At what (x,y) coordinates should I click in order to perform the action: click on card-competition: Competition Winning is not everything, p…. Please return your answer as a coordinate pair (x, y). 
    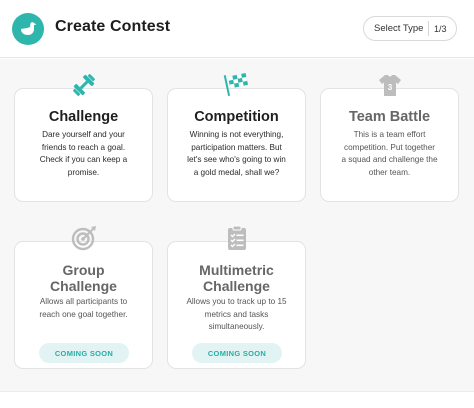
    Looking at the image, I should click on (236, 137).